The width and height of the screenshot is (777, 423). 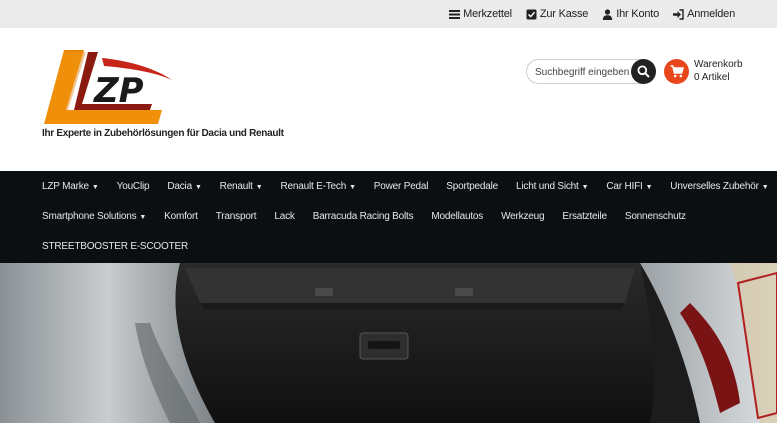 I want to click on nav-item-licht-und-sicht: Licht und Sicht ▼, so click(x=552, y=186).